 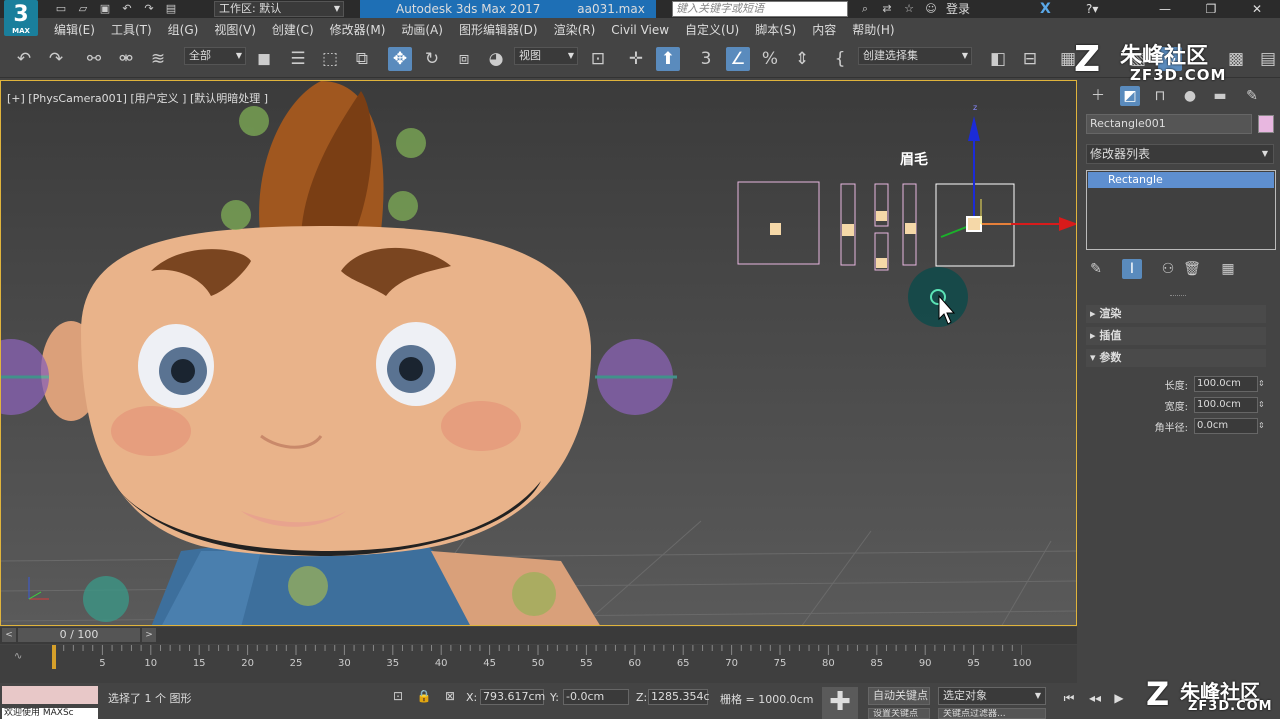 What do you see at coordinates (450, 697) in the screenshot?
I see `absolute-mode-icon: ⊠` at bounding box center [450, 697].